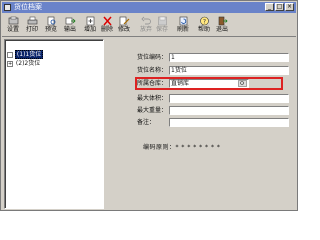 The image size is (320, 240). I want to click on delete-button: 删除, so click(107, 25).